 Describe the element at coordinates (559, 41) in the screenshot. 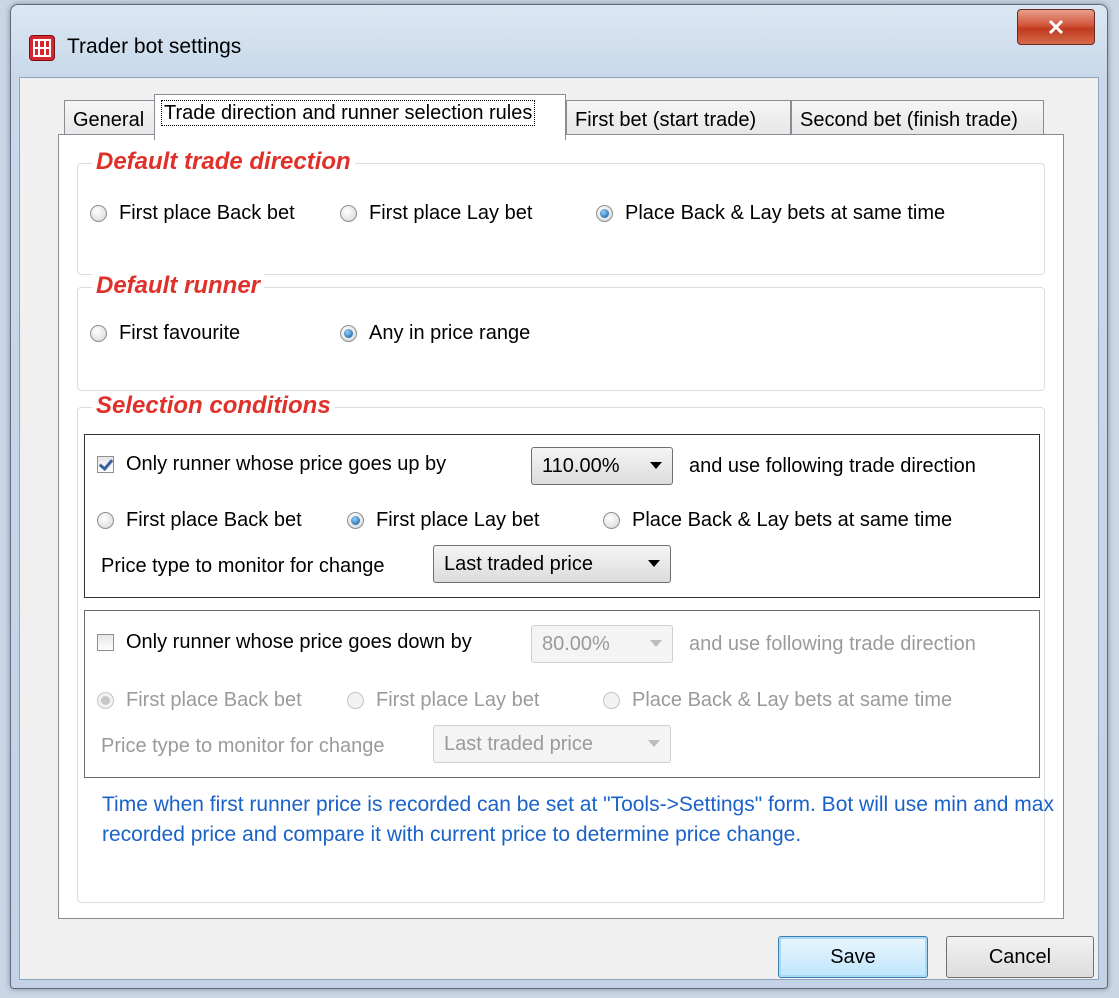

I see `title-bar: Trader bot settings` at that location.